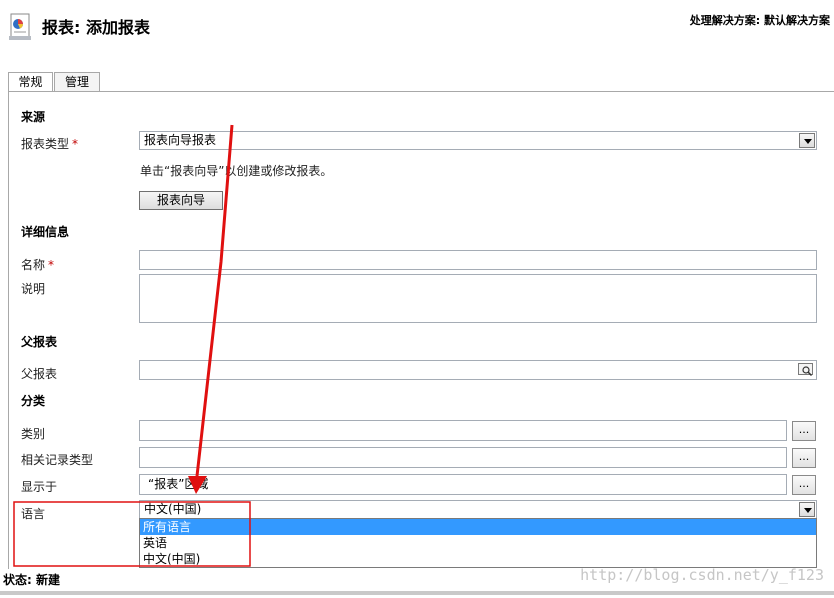 This screenshot has height=598, width=834. What do you see at coordinates (236, 171) in the screenshot?
I see `wizard-hint: 单击“报表向导”以创建或修改报表。` at bounding box center [236, 171].